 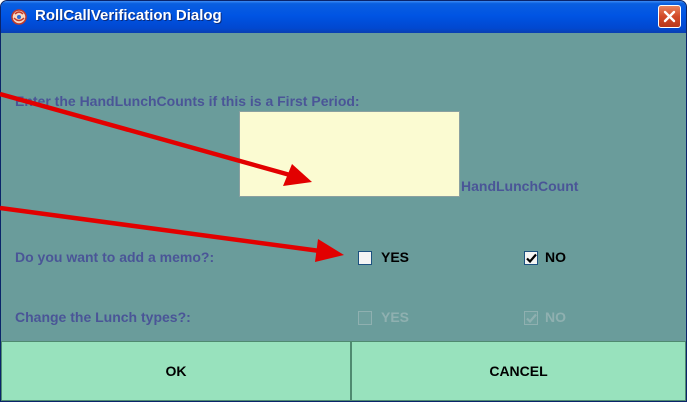 I want to click on annotation-arrow-input, so click(x=156, y=138).